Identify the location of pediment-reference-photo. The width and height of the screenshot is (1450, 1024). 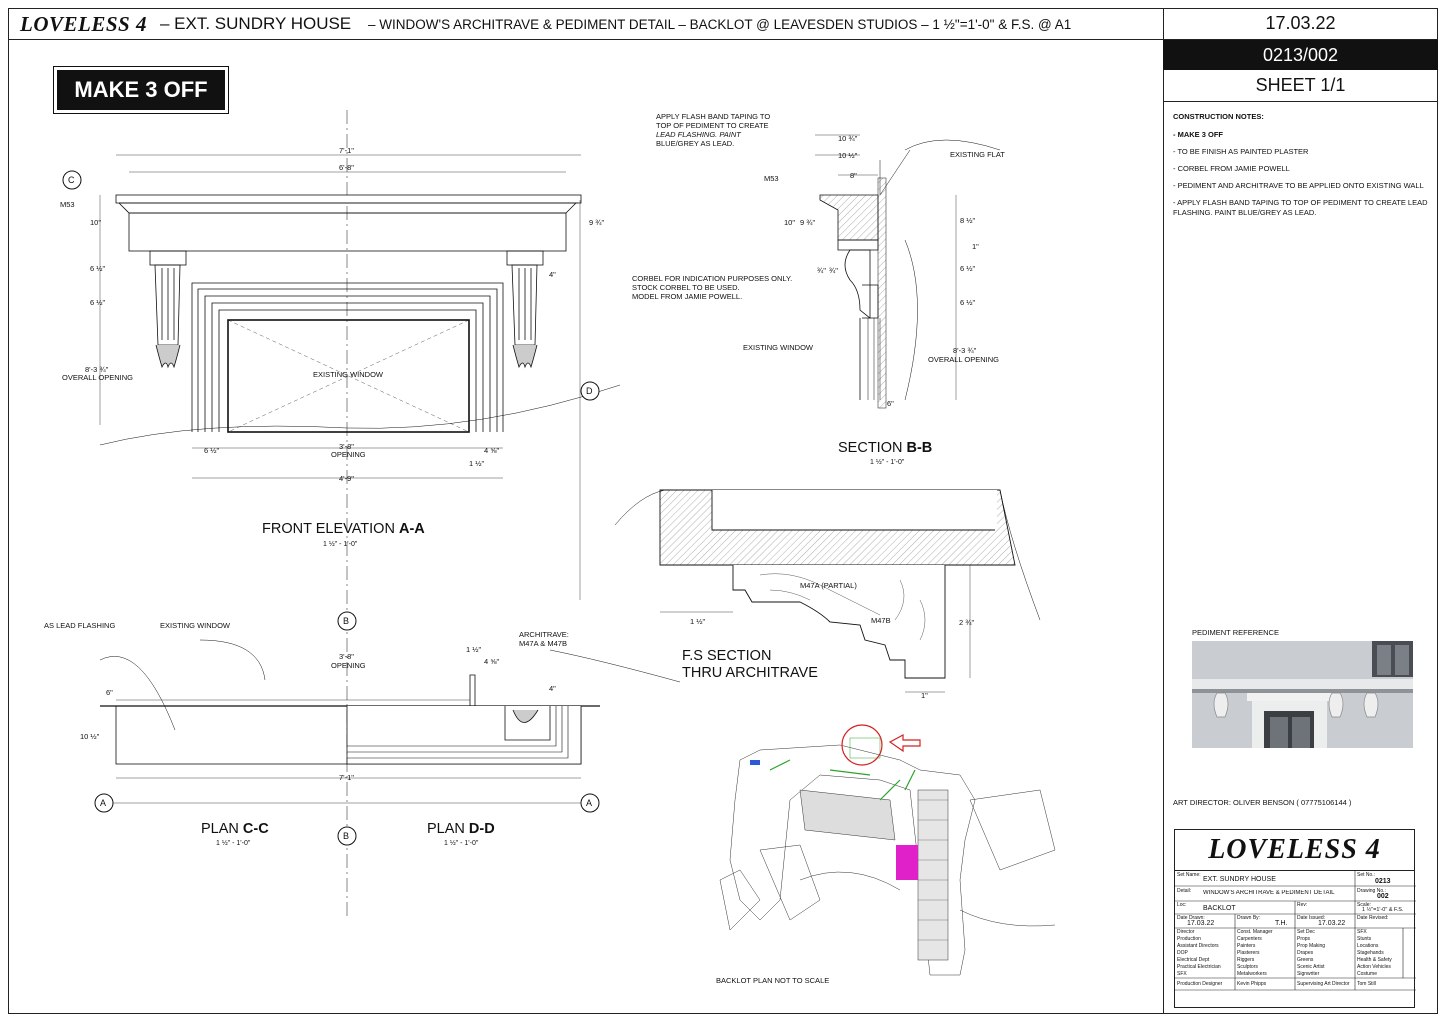
(1302, 694).